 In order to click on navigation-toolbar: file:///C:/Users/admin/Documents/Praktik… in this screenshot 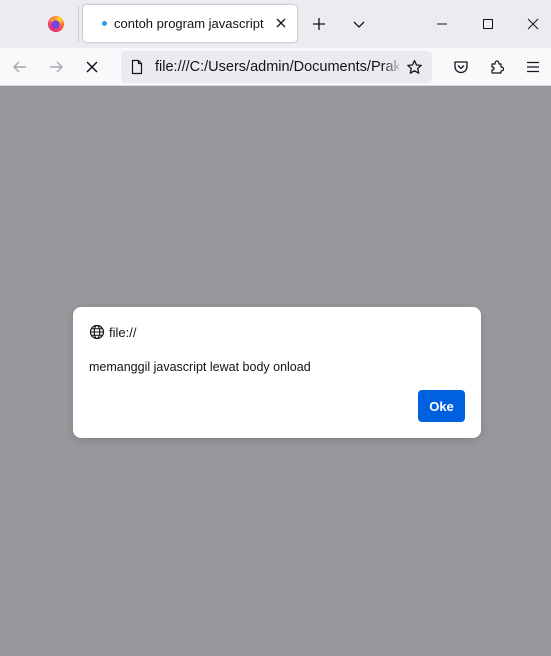, I will do `click(275, 67)`.